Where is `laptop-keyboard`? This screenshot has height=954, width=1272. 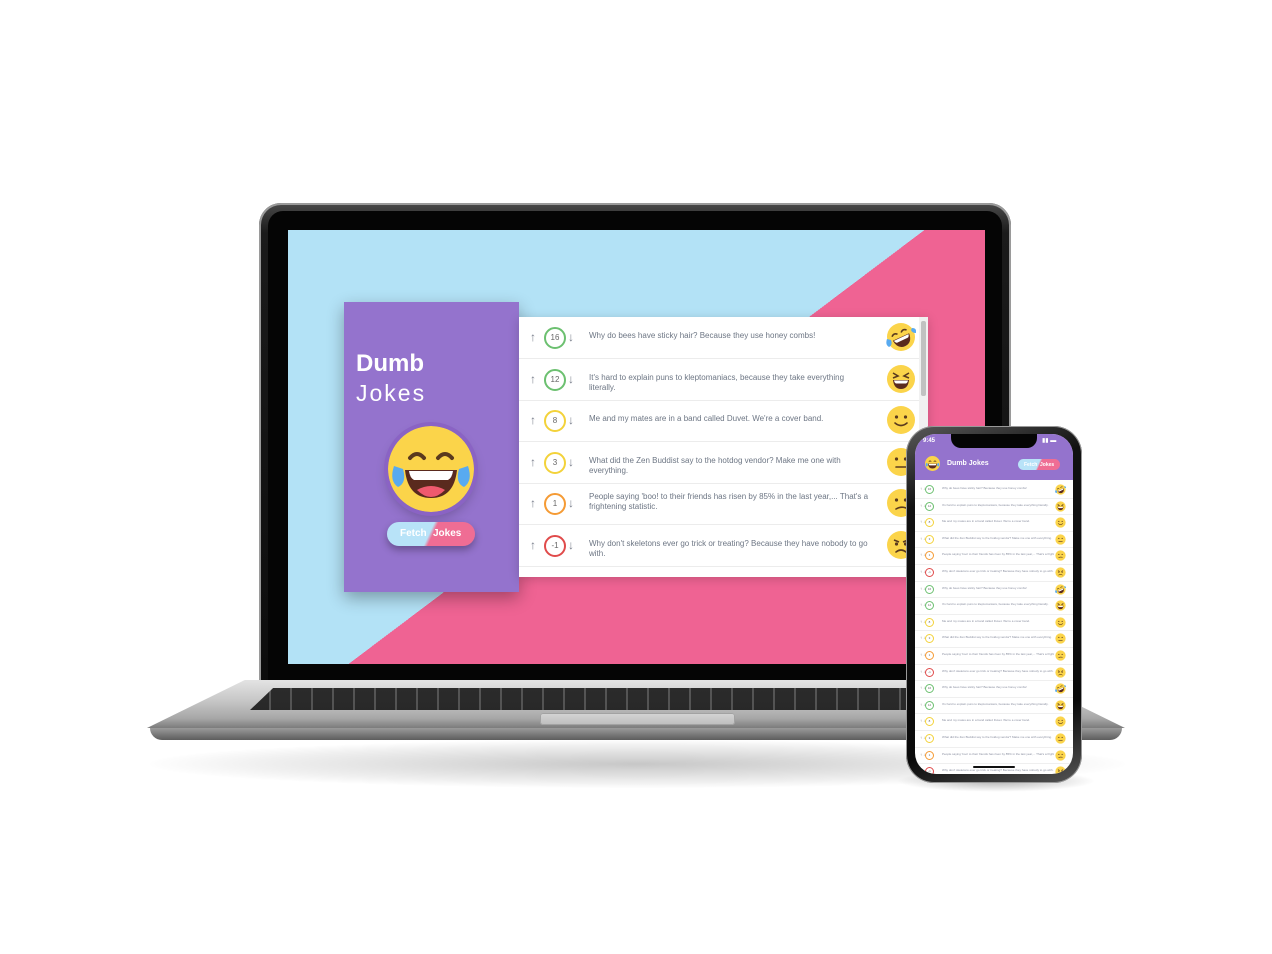
laptop-keyboard is located at coordinates (635, 699).